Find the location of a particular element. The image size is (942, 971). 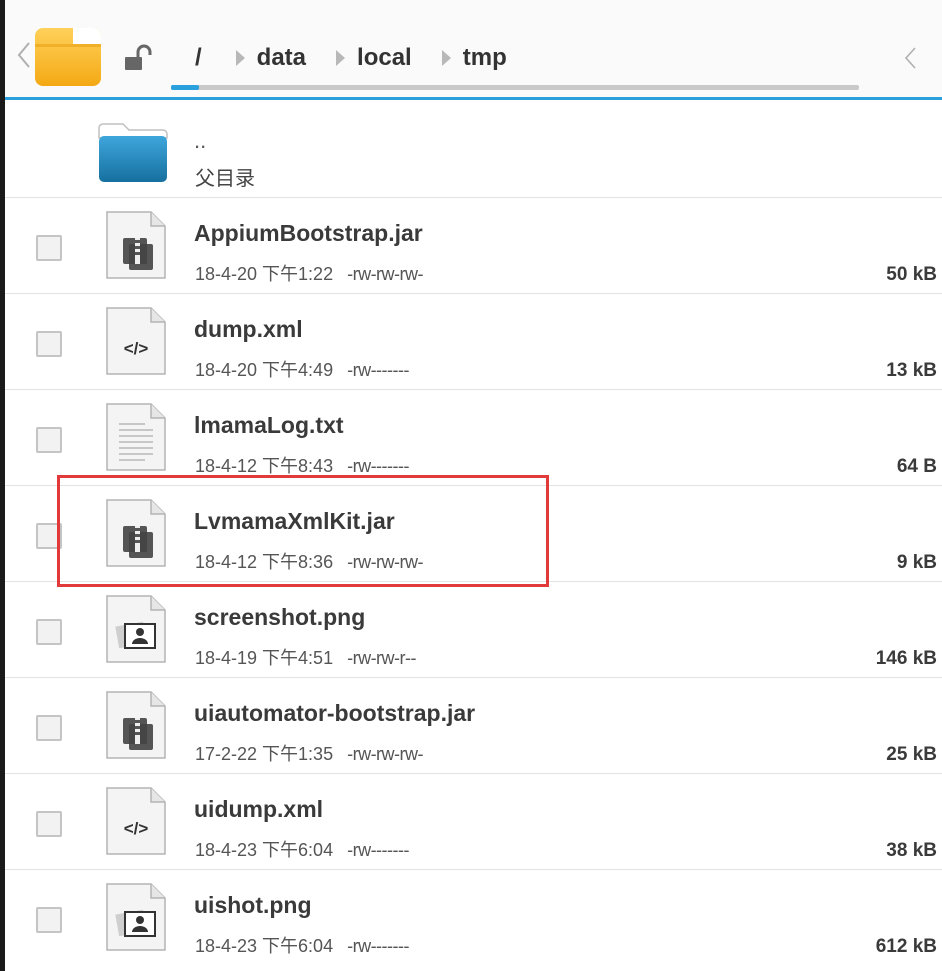

parent-directory-dots: .. is located at coordinates (200, 140).